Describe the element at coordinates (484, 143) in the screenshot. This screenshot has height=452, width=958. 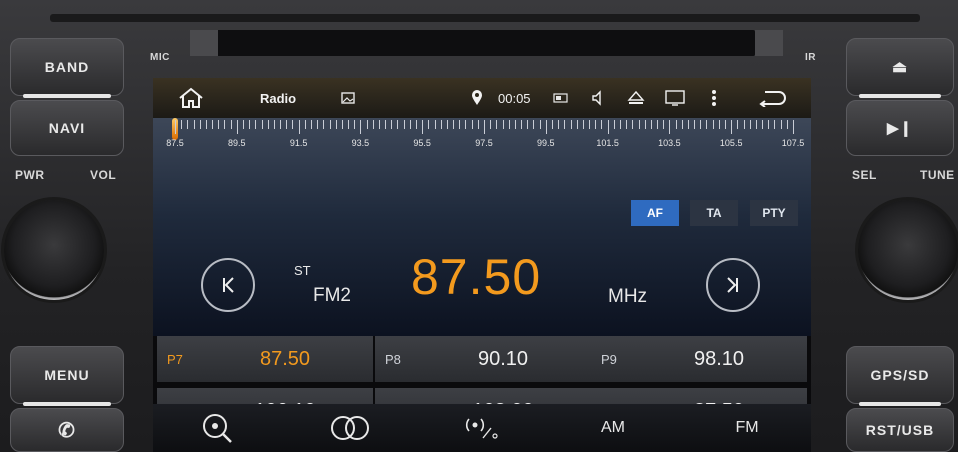
I see `scale-label: 97.5` at that location.